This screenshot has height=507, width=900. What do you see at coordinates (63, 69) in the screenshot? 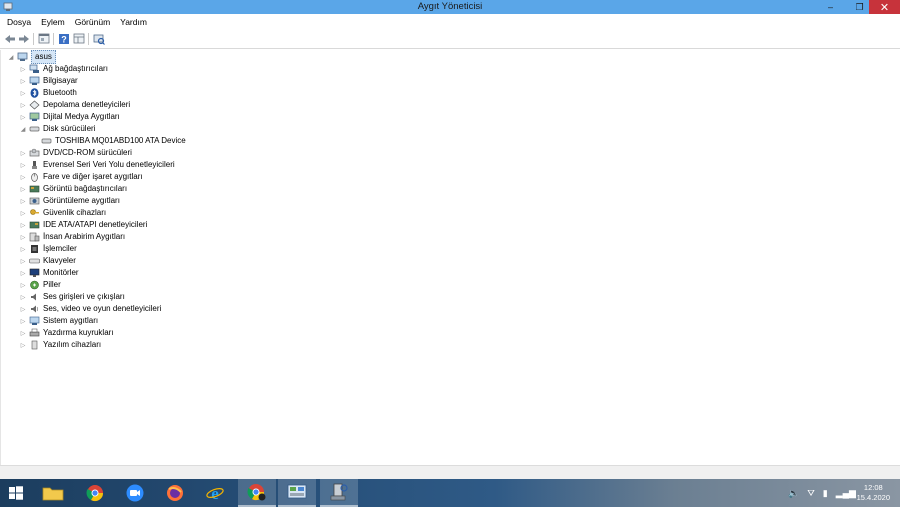
I see `tree-item-network-adapters: ▷ Ağ bağdaştırıcıları` at bounding box center [63, 69].